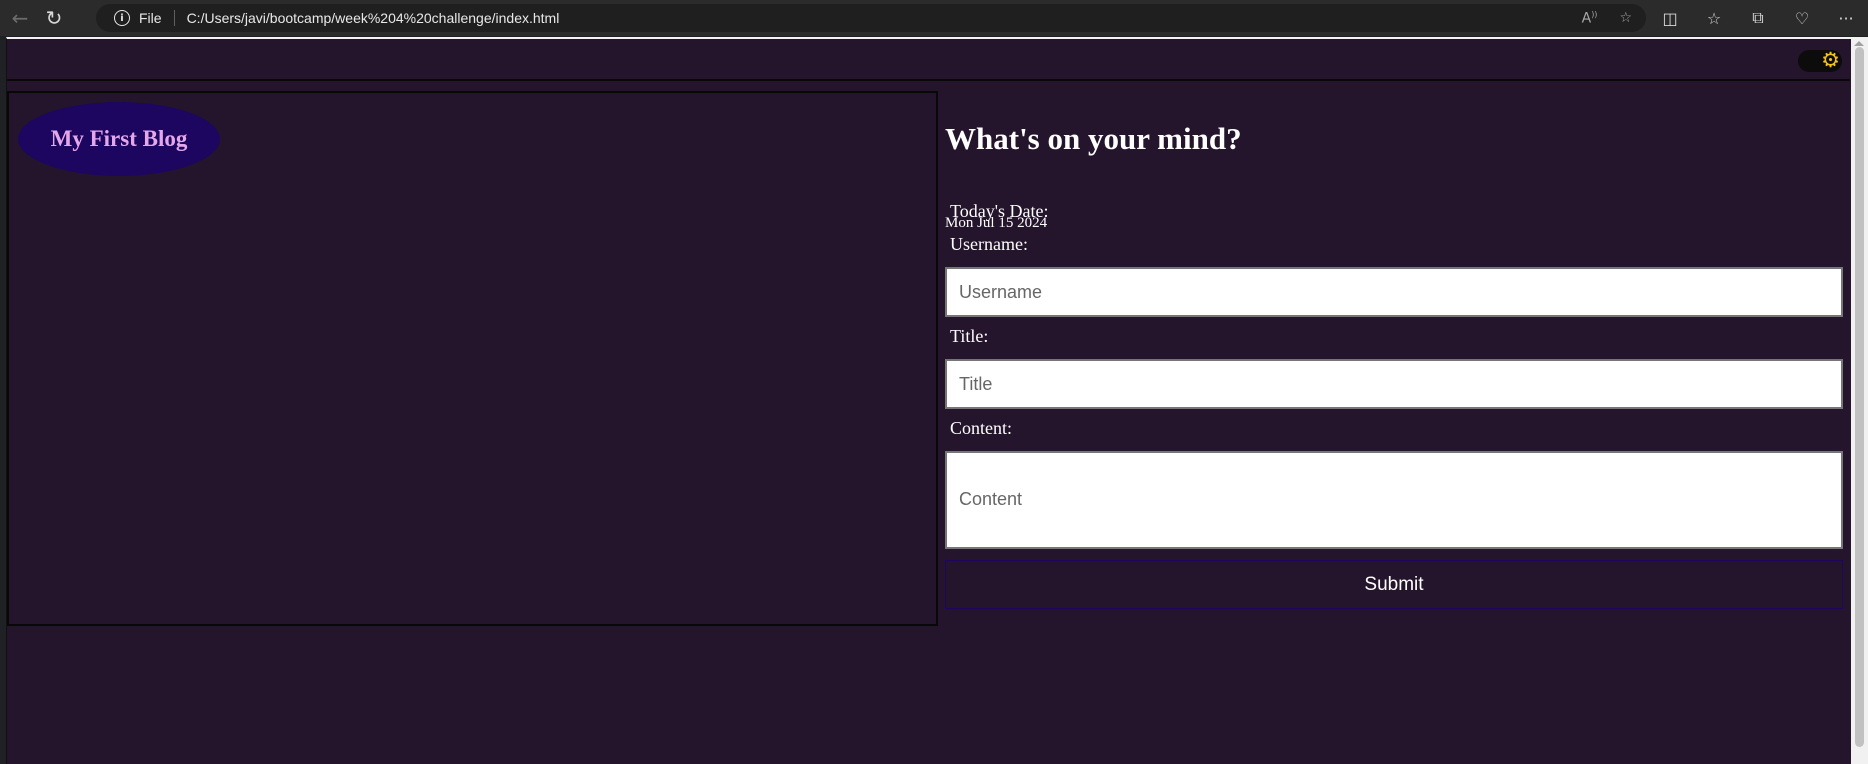 The width and height of the screenshot is (1868, 764). Describe the element at coordinates (1820, 60) in the screenshot. I see `theme-toggle: ⚙` at that location.